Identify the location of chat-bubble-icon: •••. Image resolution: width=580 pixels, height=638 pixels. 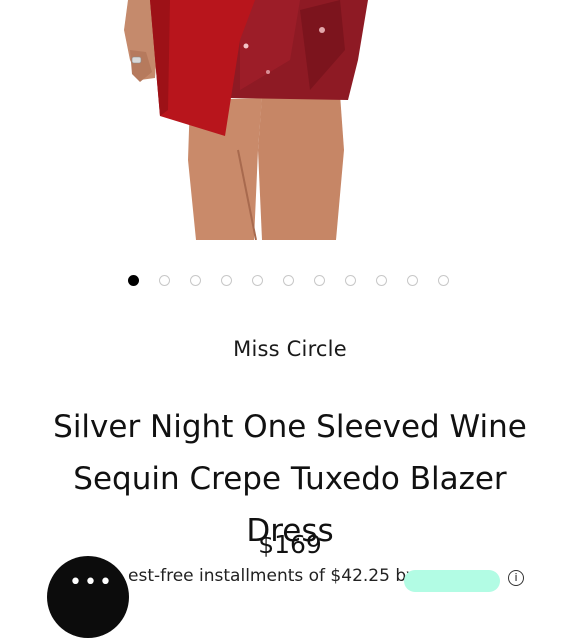
(88, 597).